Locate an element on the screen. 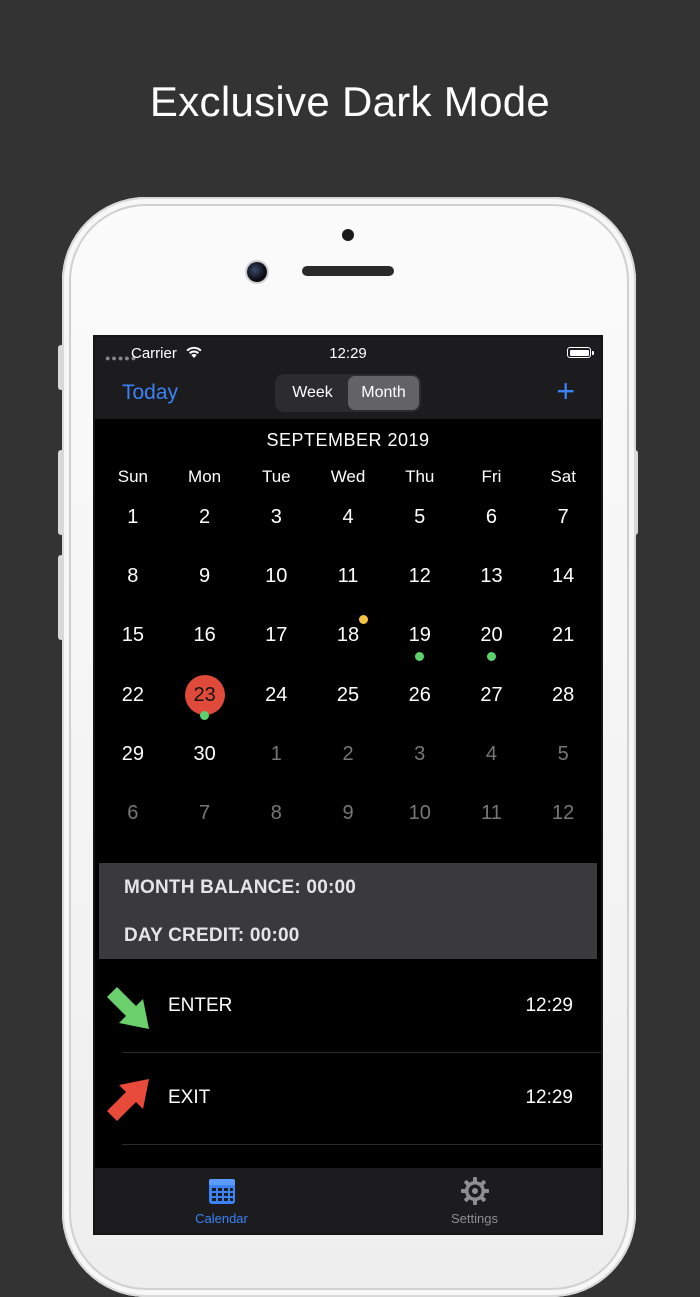 The height and width of the screenshot is (1297, 700). calendar-day: 26 is located at coordinates (420, 695).